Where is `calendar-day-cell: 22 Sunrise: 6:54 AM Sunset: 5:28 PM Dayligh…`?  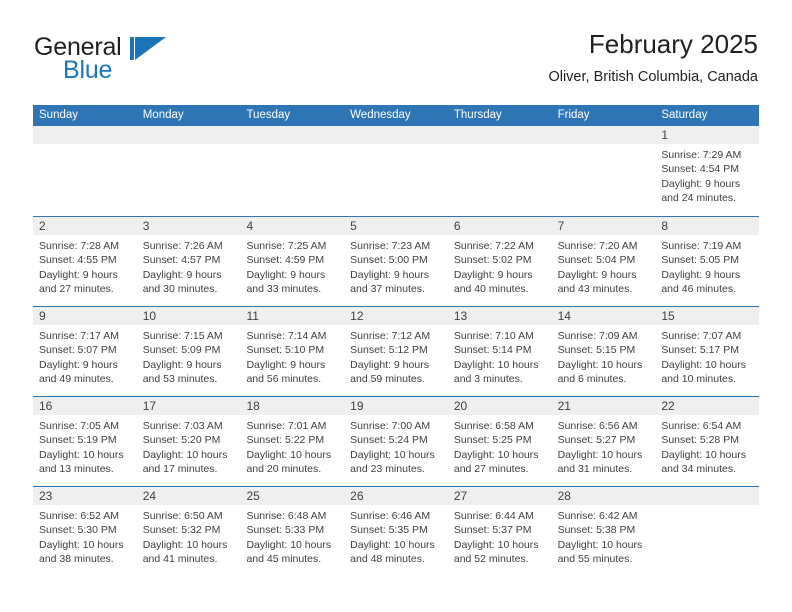 calendar-day-cell: 22 Sunrise: 6:54 AM Sunset: 5:28 PM Dayligh… is located at coordinates (707, 441).